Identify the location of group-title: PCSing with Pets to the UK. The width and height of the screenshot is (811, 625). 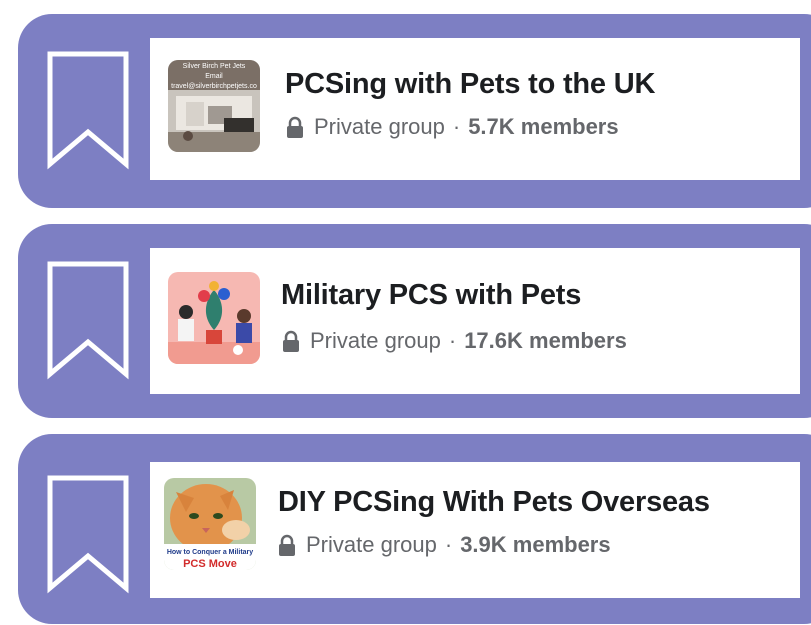
(470, 84).